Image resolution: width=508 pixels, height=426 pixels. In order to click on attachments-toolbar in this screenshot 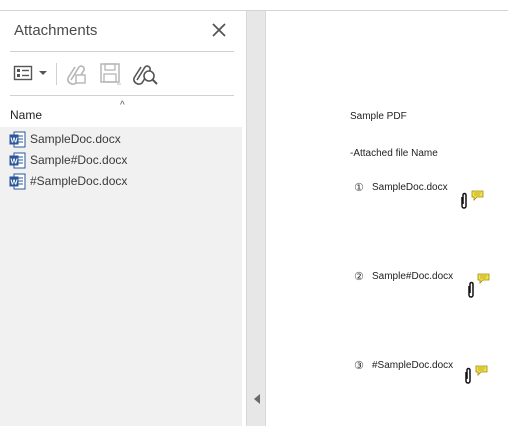, I will do `click(122, 74)`.